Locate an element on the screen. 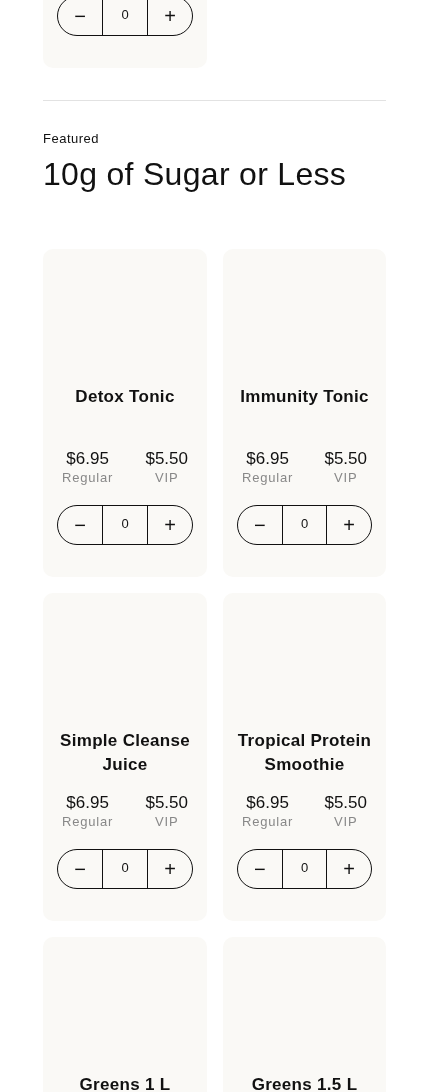 The image size is (430, 1092). product-card: Immunity Tonic $6.95 Regular $5.50 VIP − 0 + is located at coordinates (304, 413).